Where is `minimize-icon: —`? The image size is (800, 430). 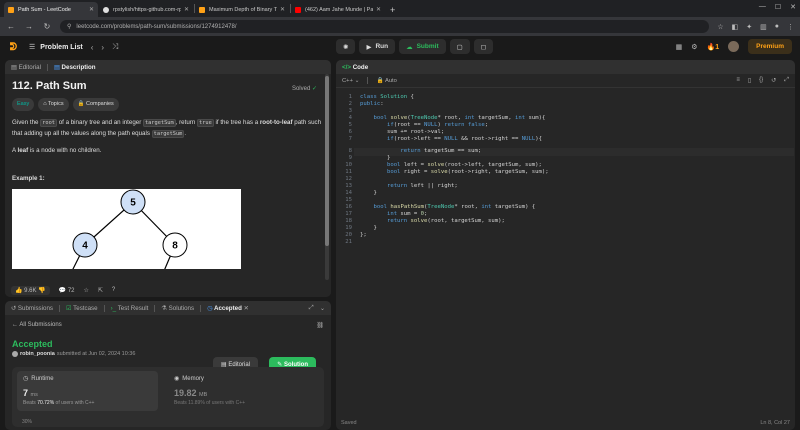 minimize-icon: — is located at coordinates (762, 7).